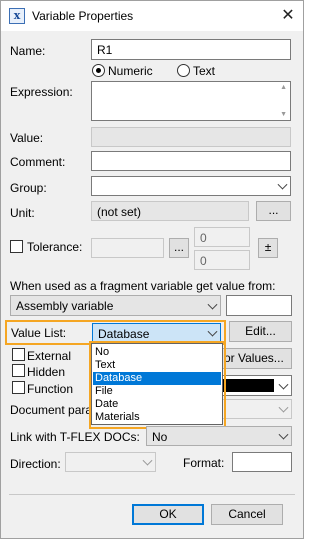 The width and height of the screenshot is (320, 539). What do you see at coordinates (157, 404) in the screenshot?
I see `dropdown-option-date: Date` at bounding box center [157, 404].